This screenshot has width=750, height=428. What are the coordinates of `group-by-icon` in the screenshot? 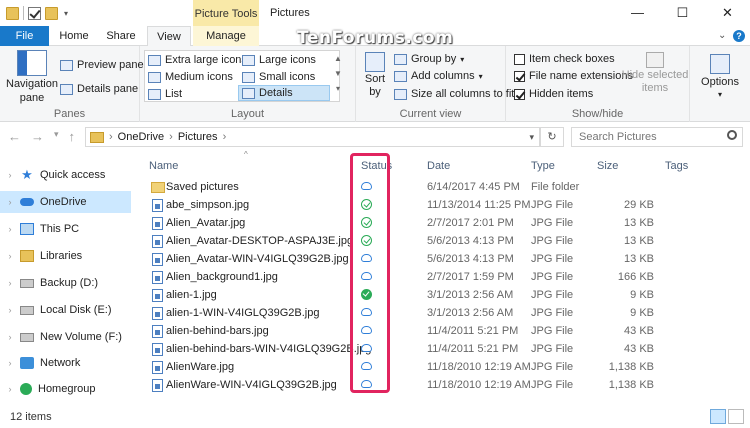 It's located at (400, 59).